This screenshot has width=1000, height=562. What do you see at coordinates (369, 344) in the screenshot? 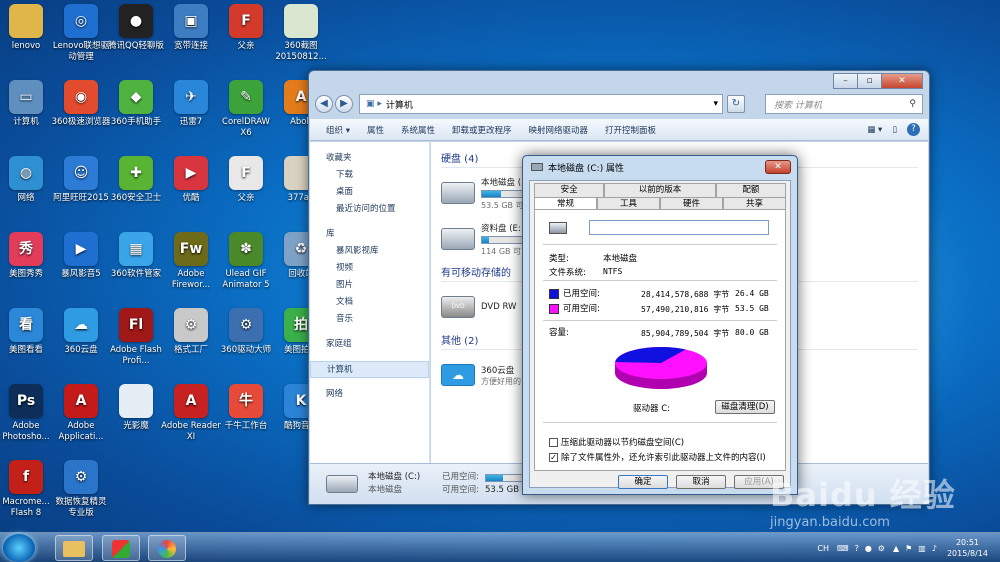
I see `nav-item: 家庭组` at bounding box center [369, 344].